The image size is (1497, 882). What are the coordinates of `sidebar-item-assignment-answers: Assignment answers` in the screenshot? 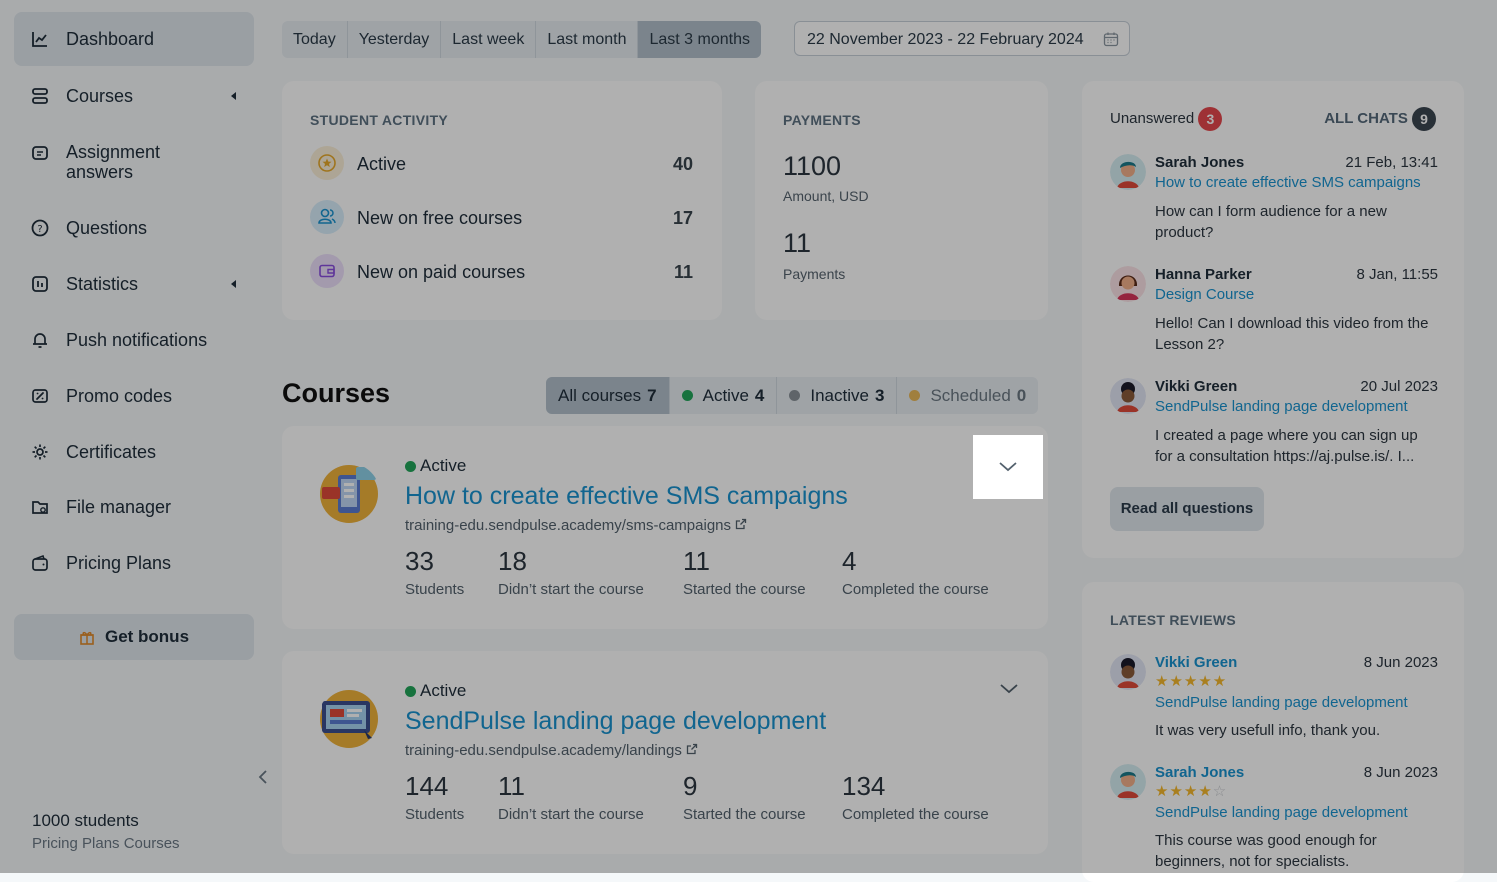 It's located at (134, 163).